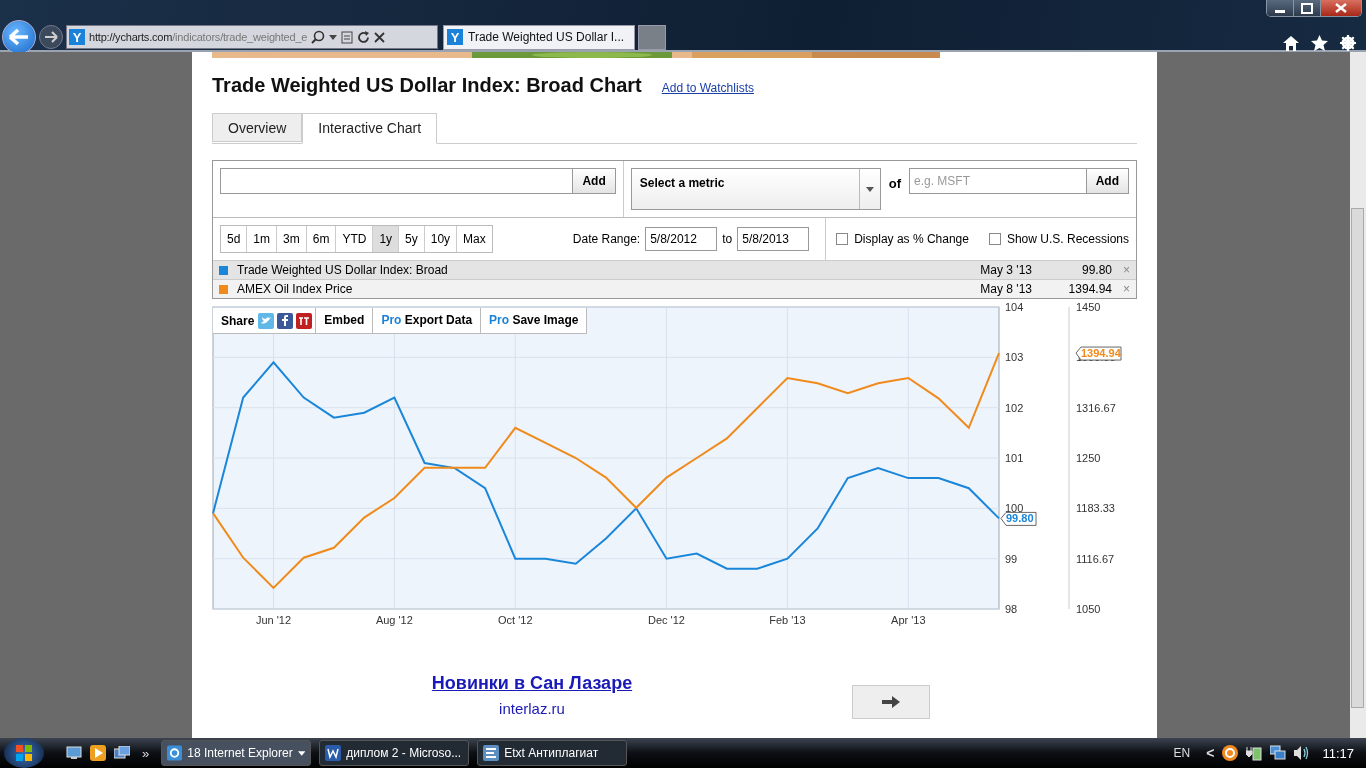  What do you see at coordinates (146, 753) in the screenshot?
I see `more-button: »` at bounding box center [146, 753].